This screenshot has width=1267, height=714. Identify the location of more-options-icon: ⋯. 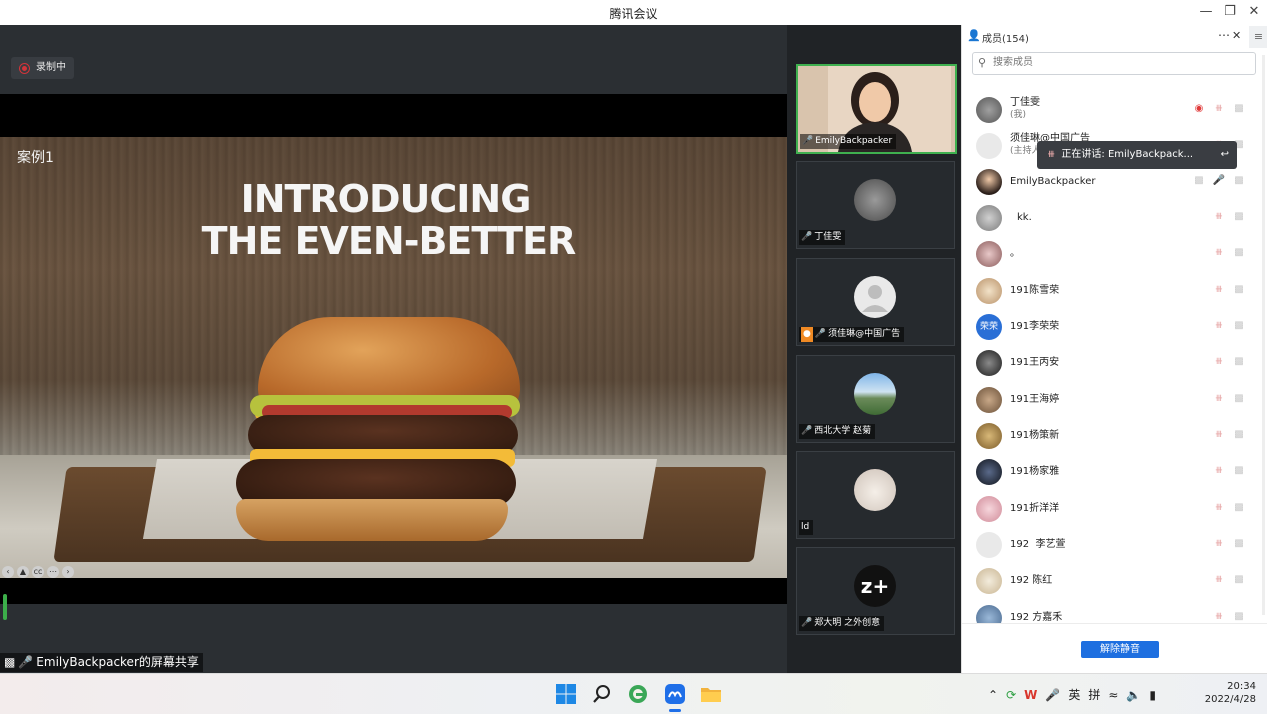
(1224, 35).